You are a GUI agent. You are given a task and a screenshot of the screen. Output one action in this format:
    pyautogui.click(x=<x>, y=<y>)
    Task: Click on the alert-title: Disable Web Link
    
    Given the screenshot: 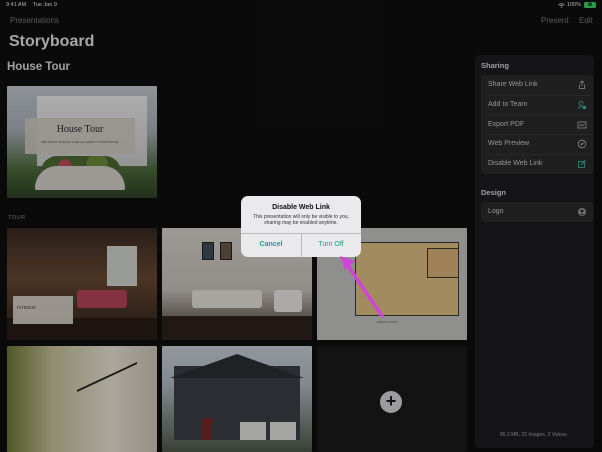 What is the action you would take?
    pyautogui.click(x=301, y=207)
    